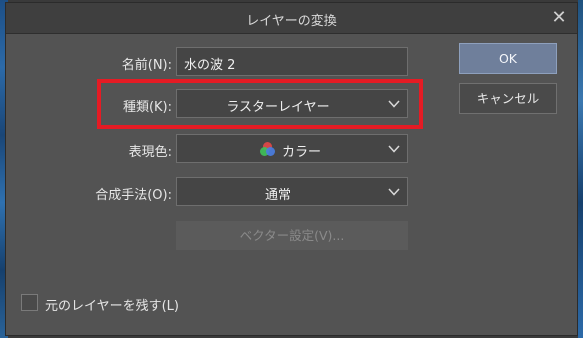  What do you see at coordinates (580, 169) in the screenshot?
I see `canvas-background-right` at bounding box center [580, 169].